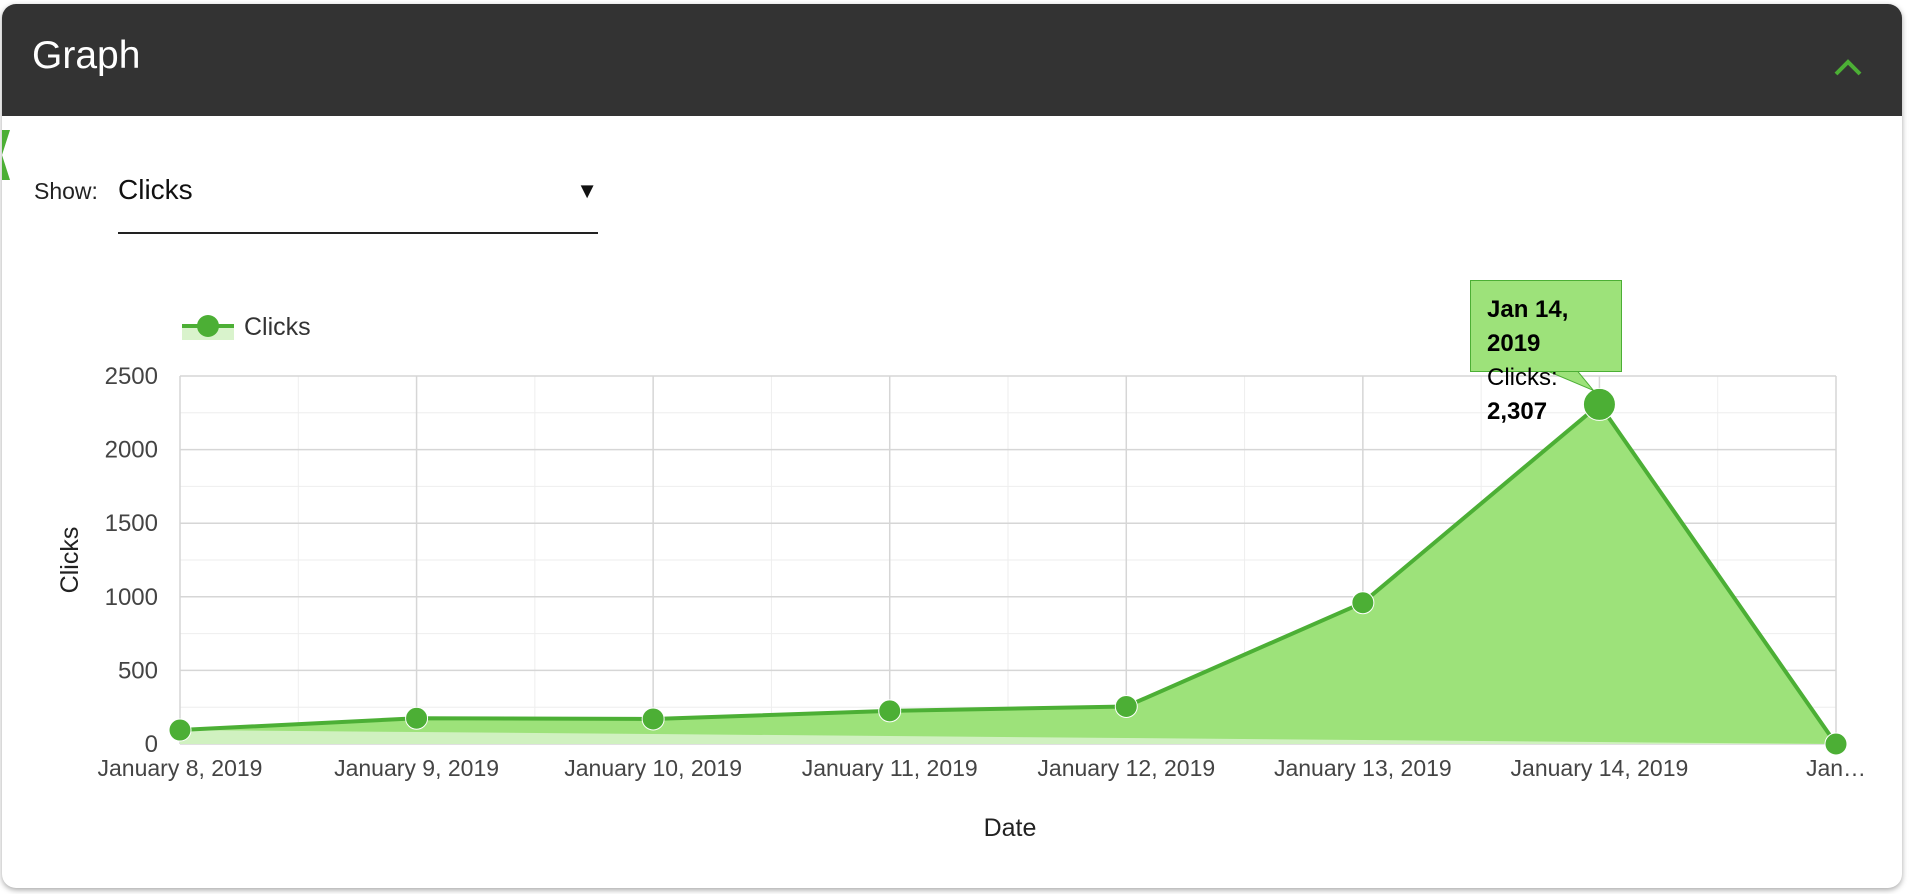 The image size is (1912, 894). I want to click on legend-label: Clicks, so click(277, 327).